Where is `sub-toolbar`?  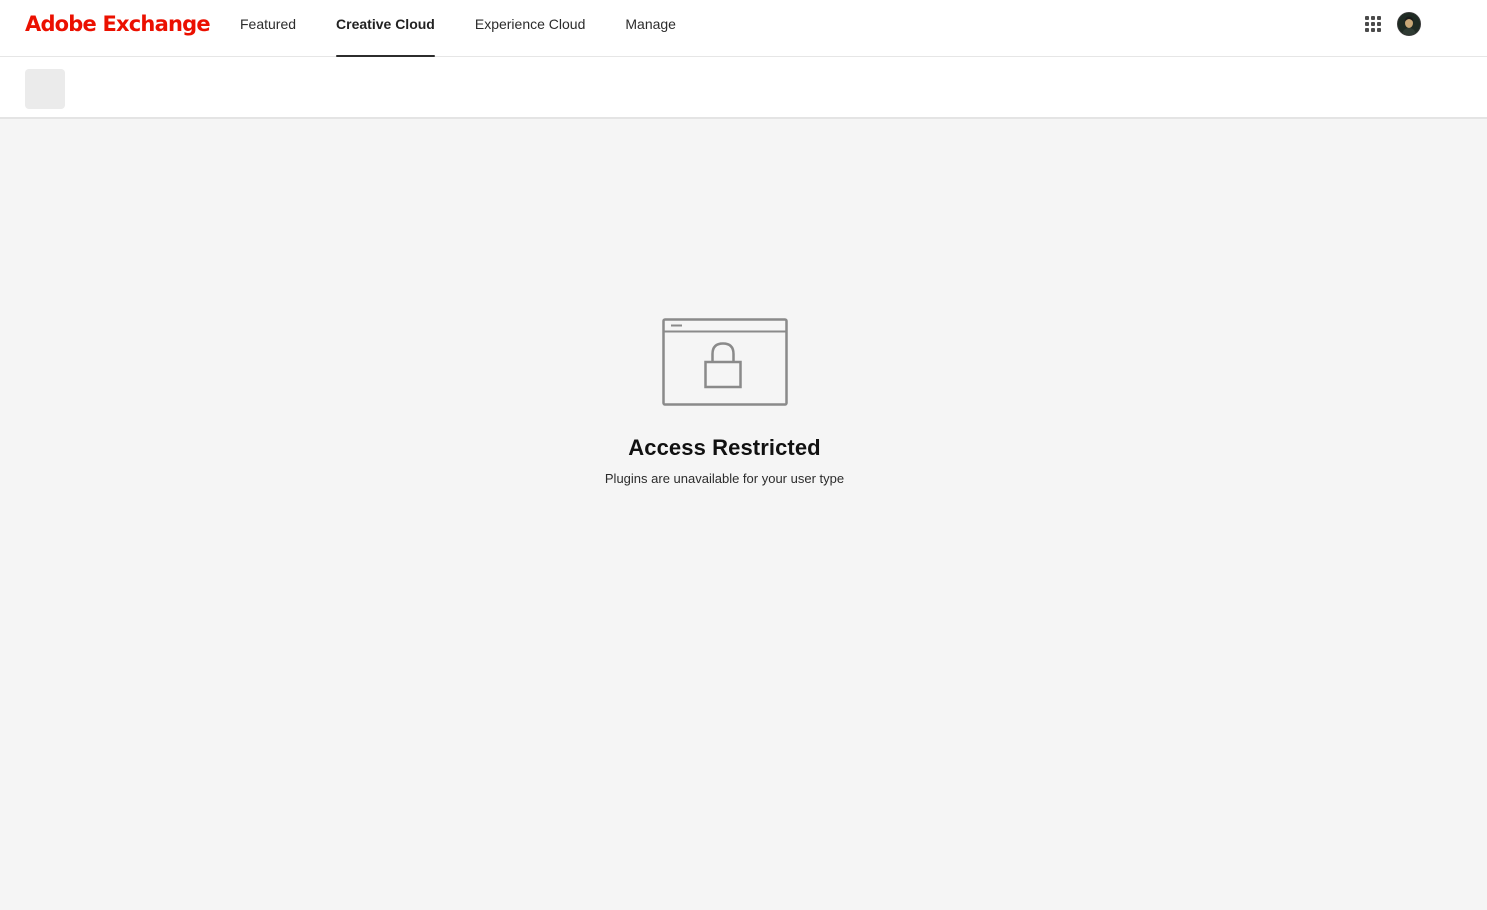 sub-toolbar is located at coordinates (743, 88).